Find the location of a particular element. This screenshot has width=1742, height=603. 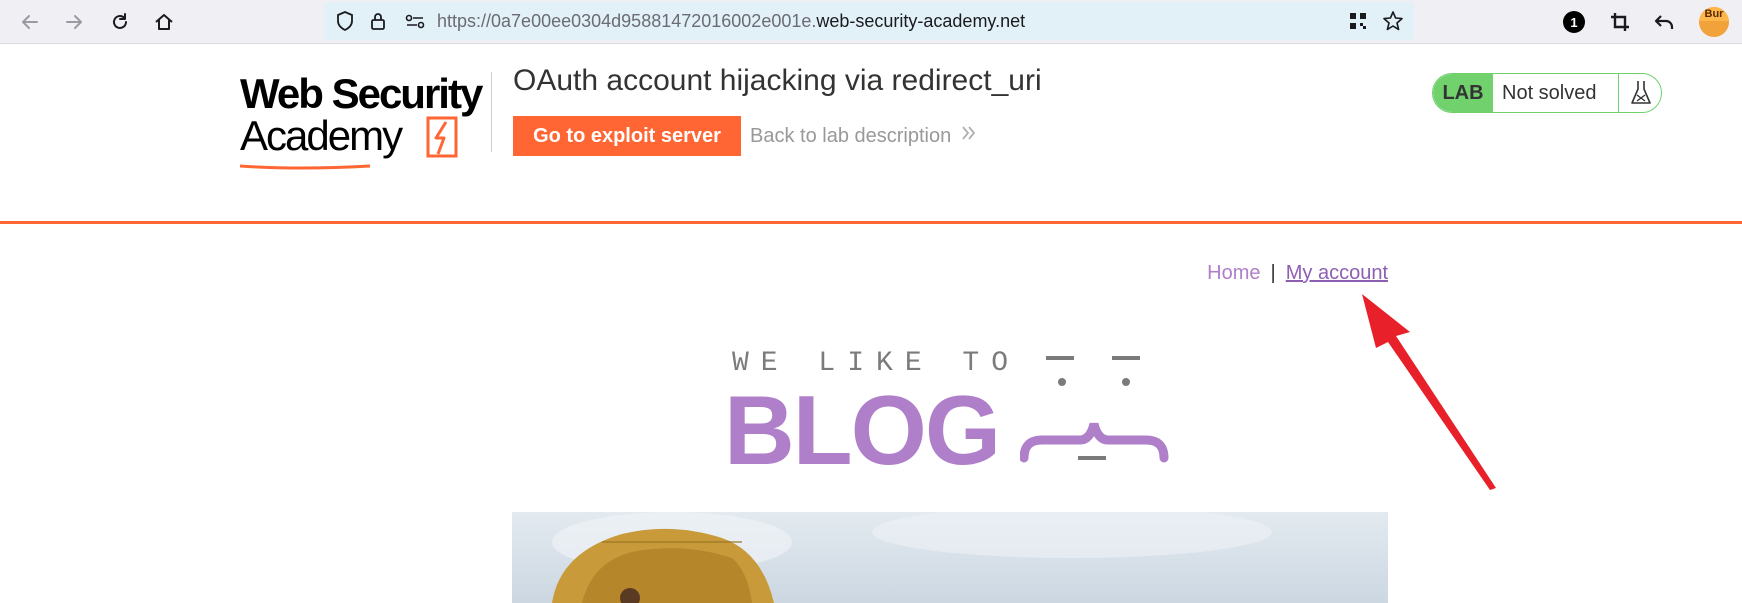

red-arrow-annotation-icon is located at coordinates (1429, 392).